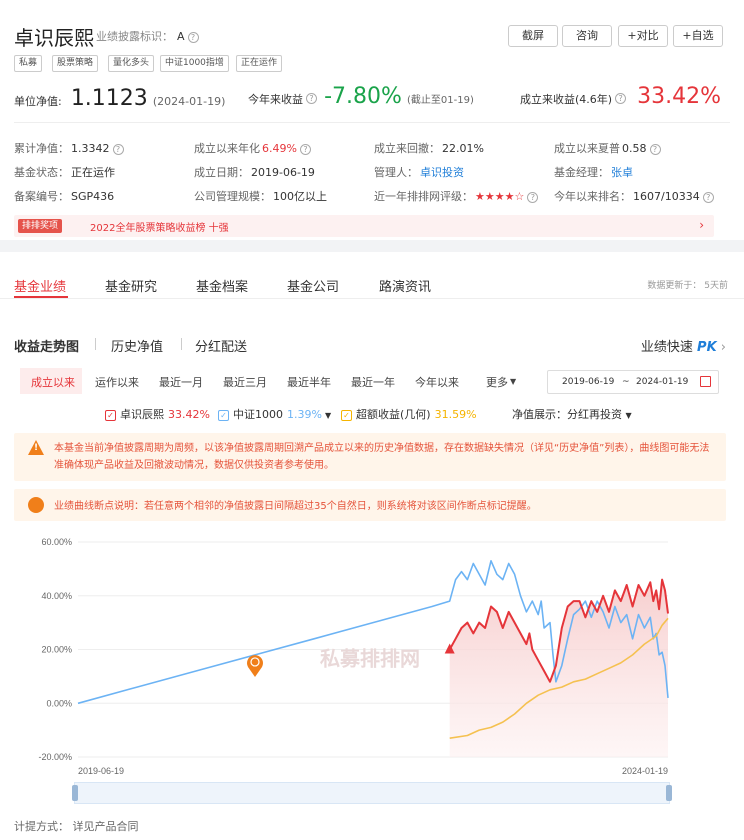  I want to click on subtab-1: 历史净值, so click(137, 345).